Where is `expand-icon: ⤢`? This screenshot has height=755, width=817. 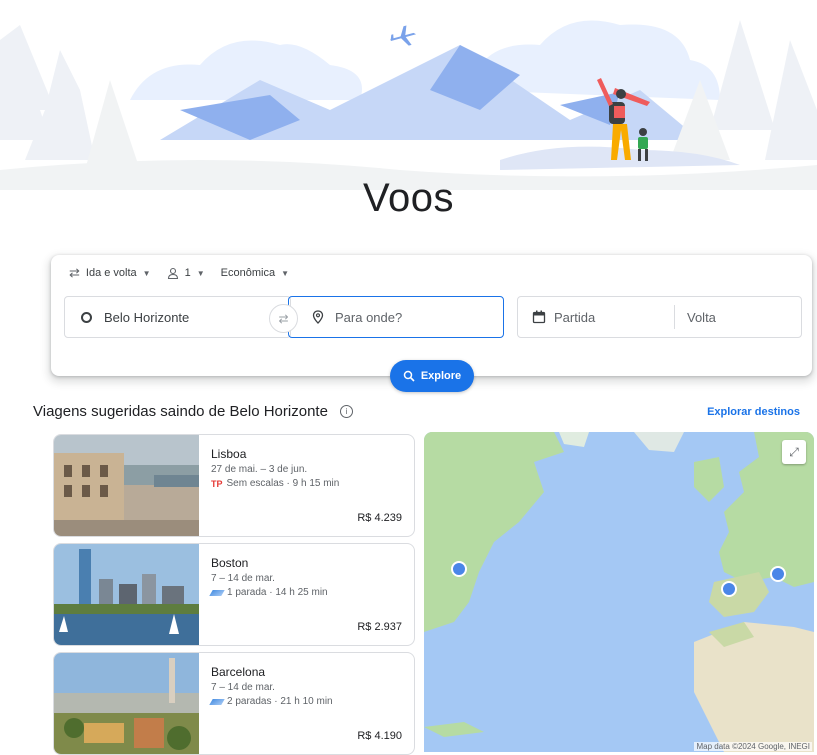 expand-icon: ⤢ is located at coordinates (794, 451).